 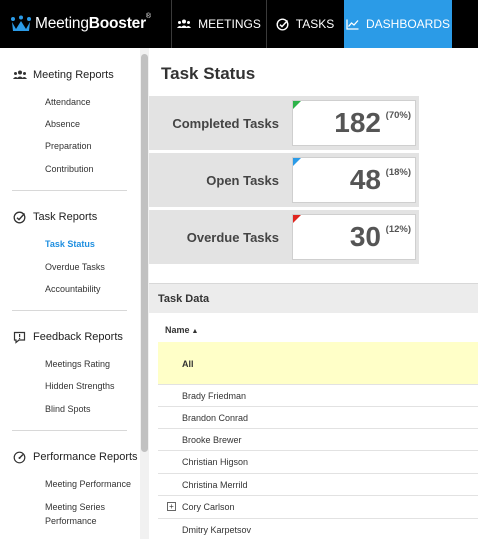 What do you see at coordinates (357, 122) in the screenshot?
I see `stat-count: 182` at bounding box center [357, 122].